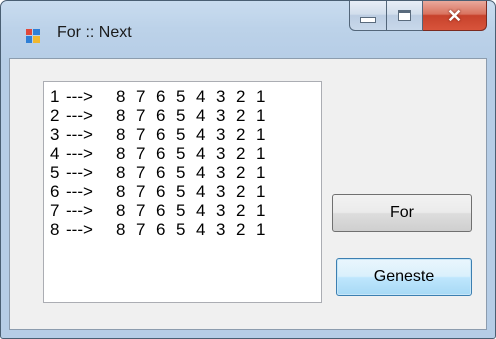 The width and height of the screenshot is (496, 339). I want to click on close-icon: ✕, so click(454, 15).